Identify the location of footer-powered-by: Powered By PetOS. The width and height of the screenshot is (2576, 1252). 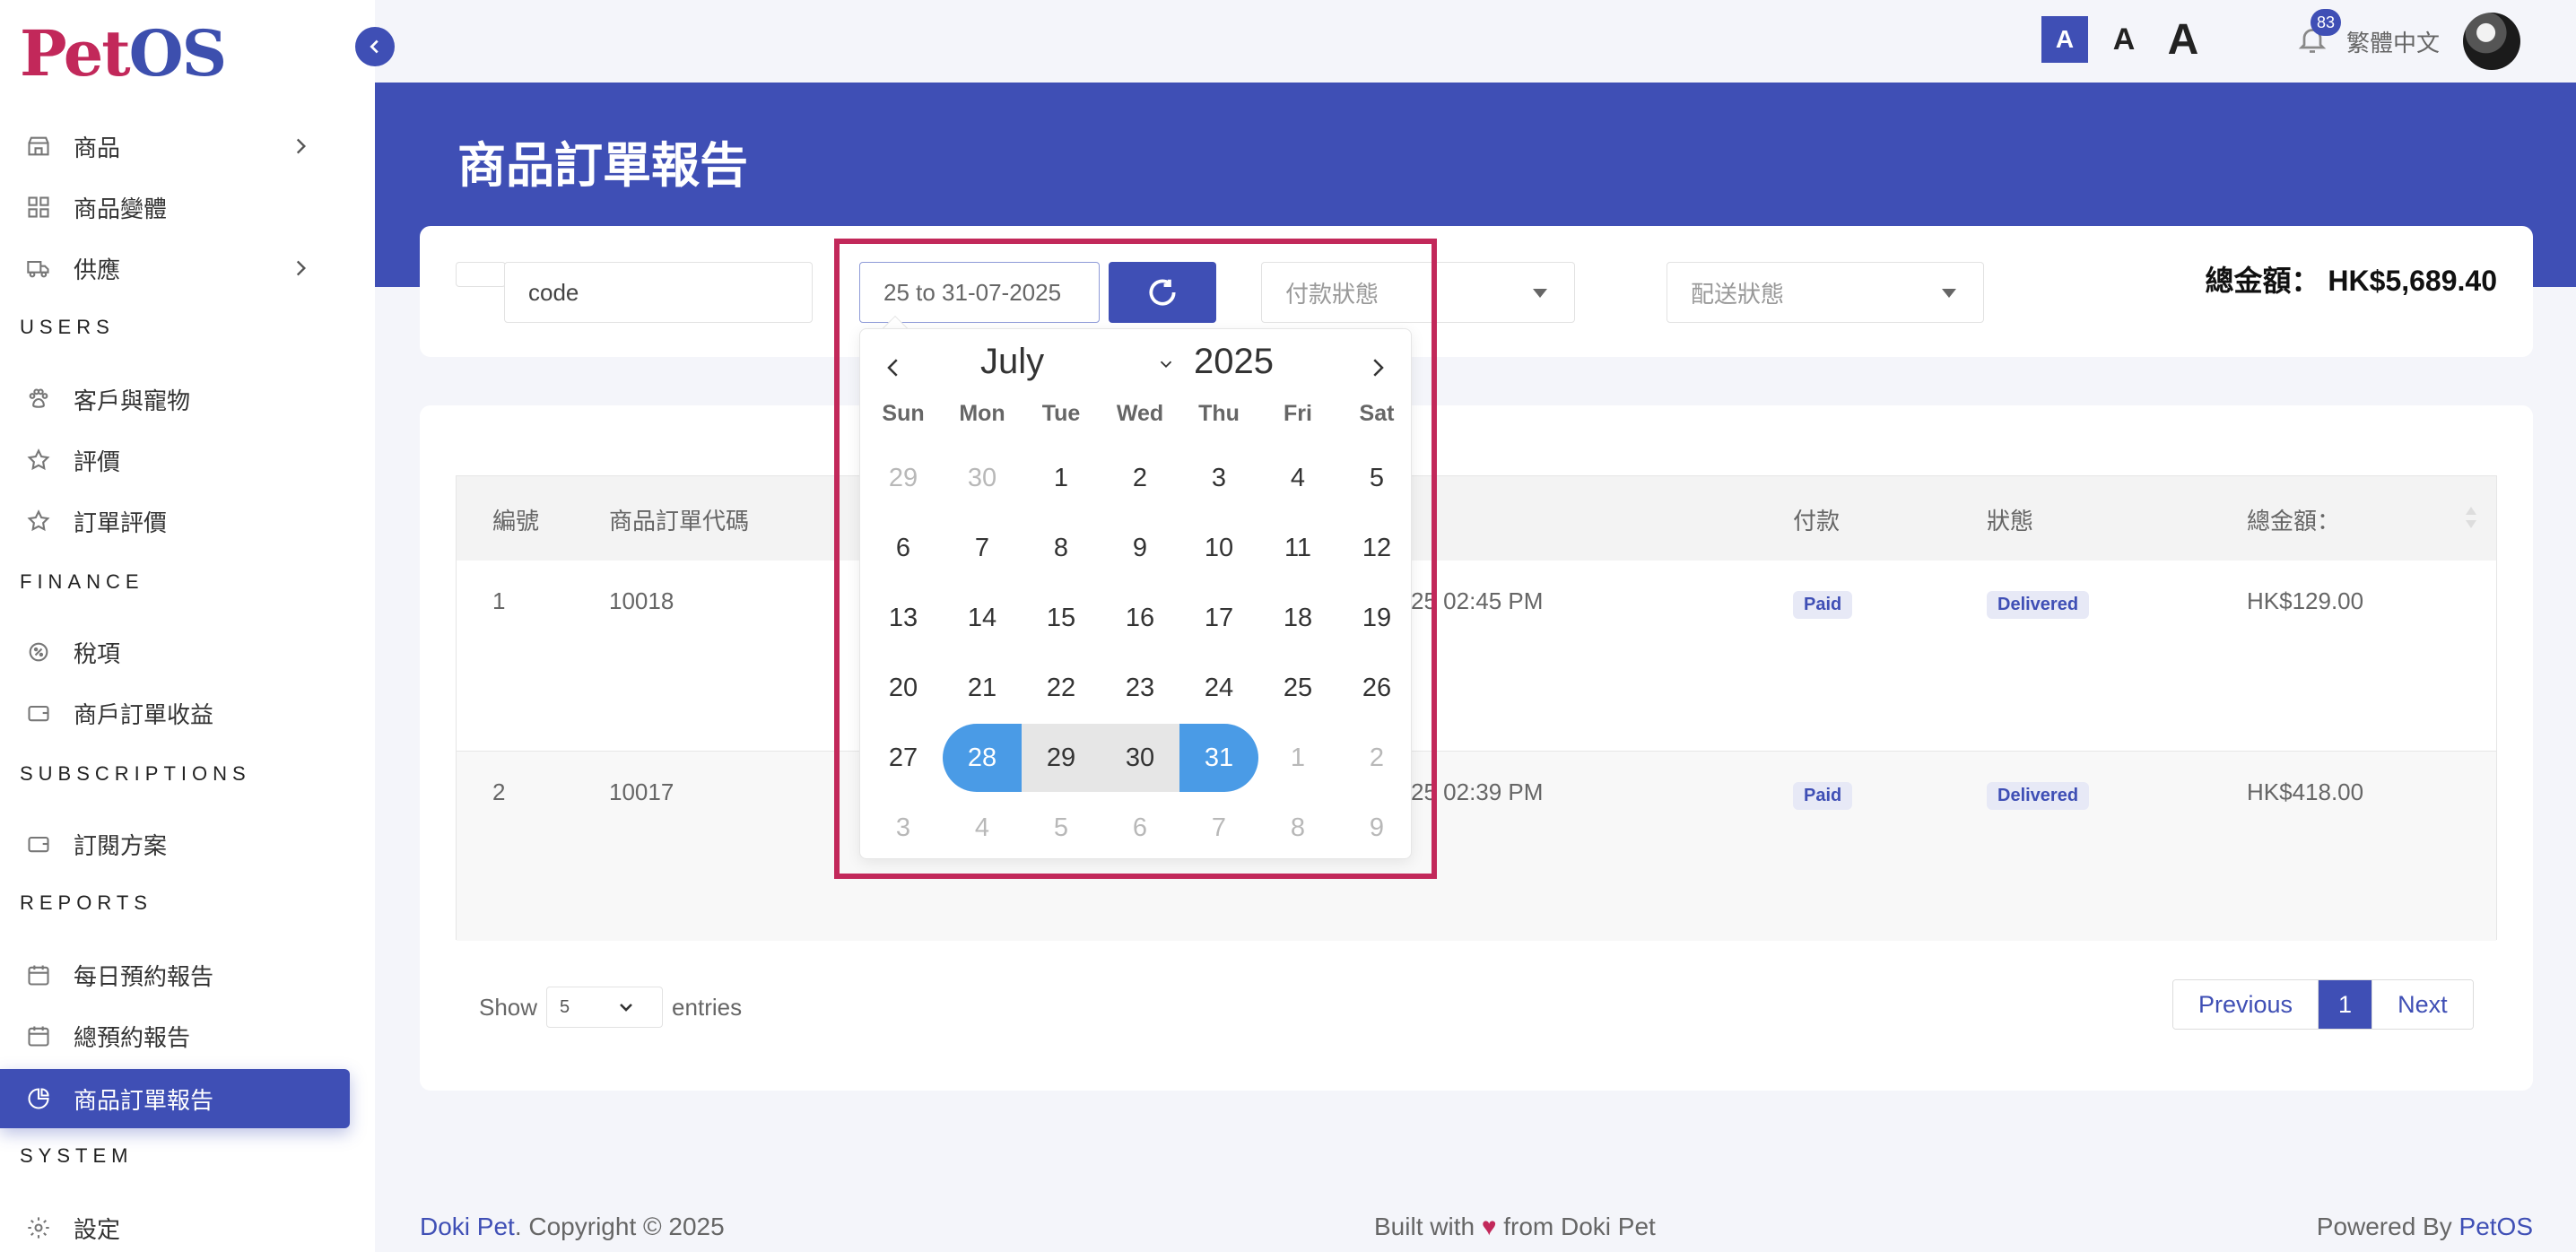
(2425, 1227).